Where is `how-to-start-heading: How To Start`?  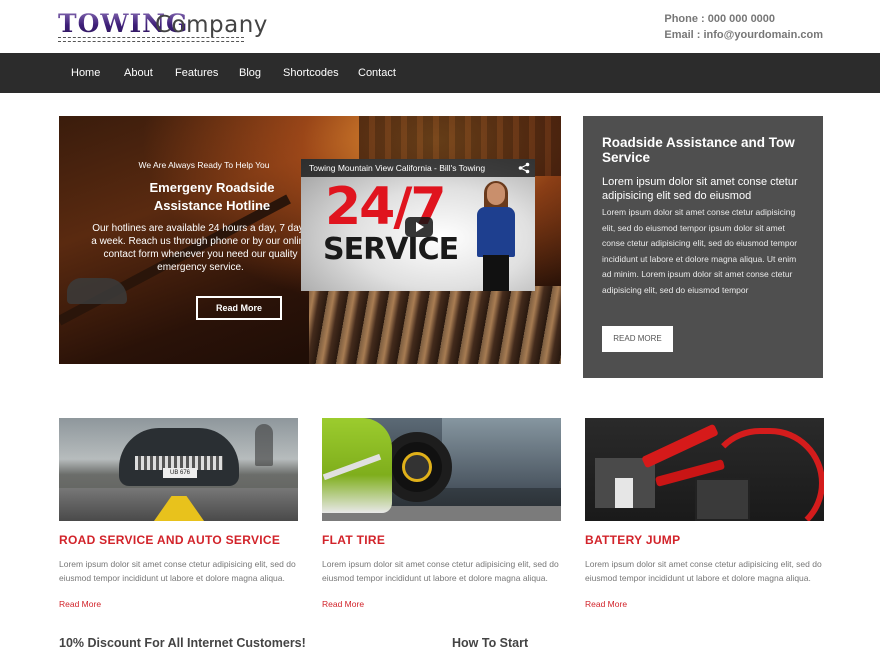 how-to-start-heading: How To Start is located at coordinates (490, 643).